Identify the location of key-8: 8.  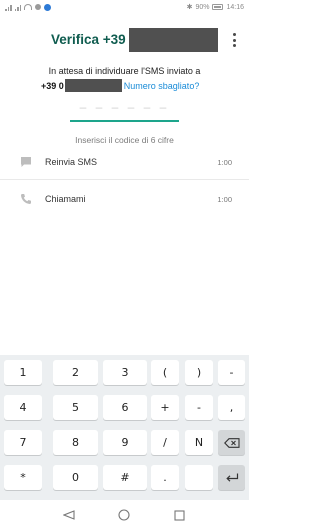
(75, 442).